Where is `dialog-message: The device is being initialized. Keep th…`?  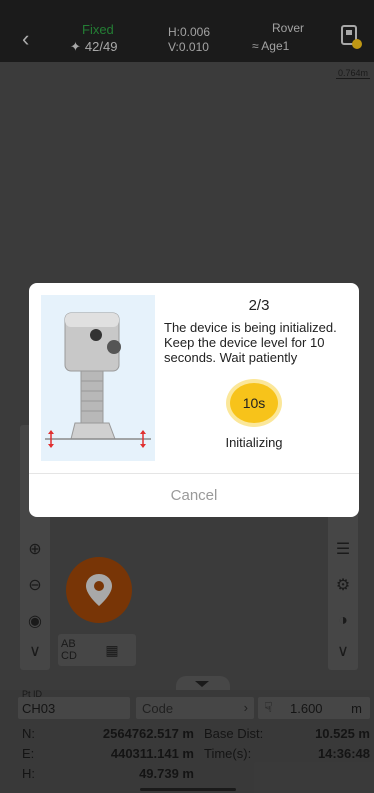 dialog-message: The device is being initialized. Keep th… is located at coordinates (250, 342).